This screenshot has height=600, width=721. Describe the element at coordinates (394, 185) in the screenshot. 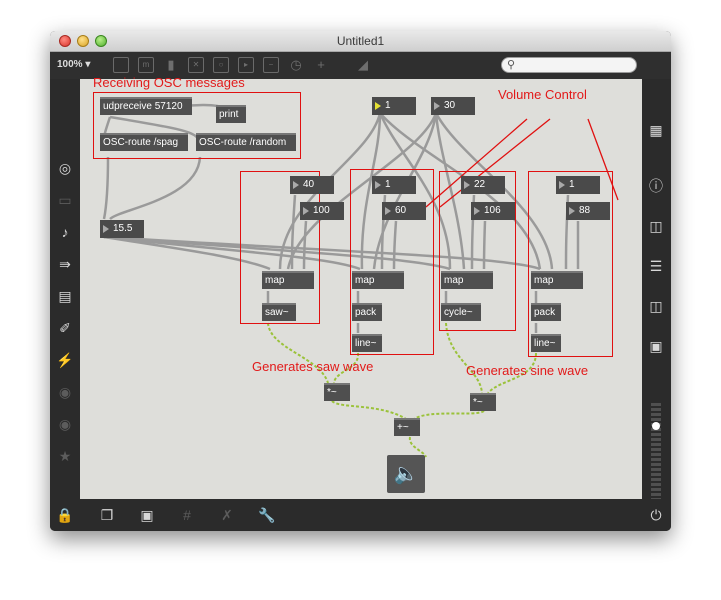

I see `number-box-1a: 1` at that location.